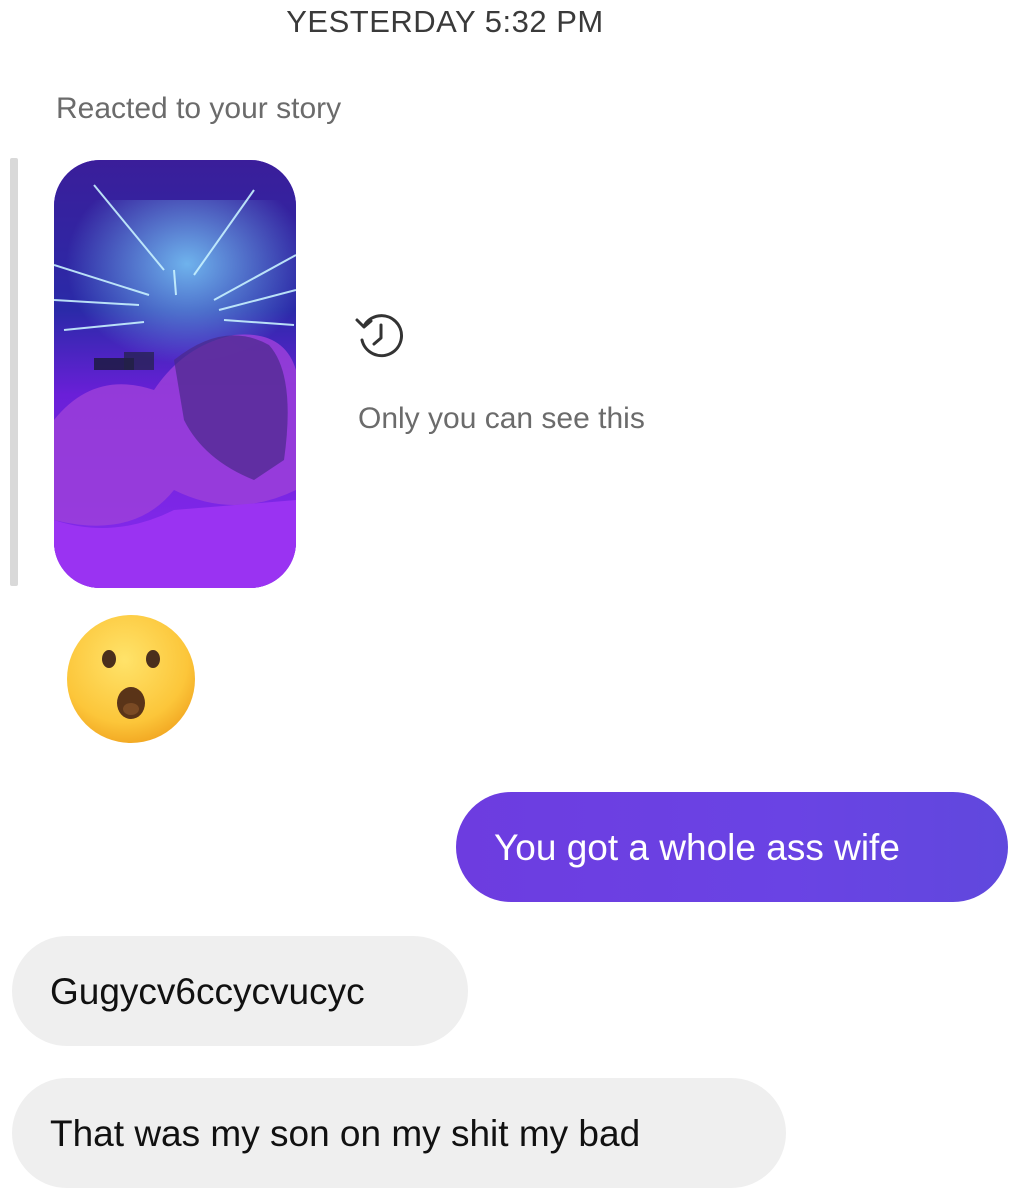 Image resolution: width=1032 pixels, height=1200 pixels. Describe the element at coordinates (501, 418) in the screenshot. I see `visibility-note: Only you can see this` at that location.